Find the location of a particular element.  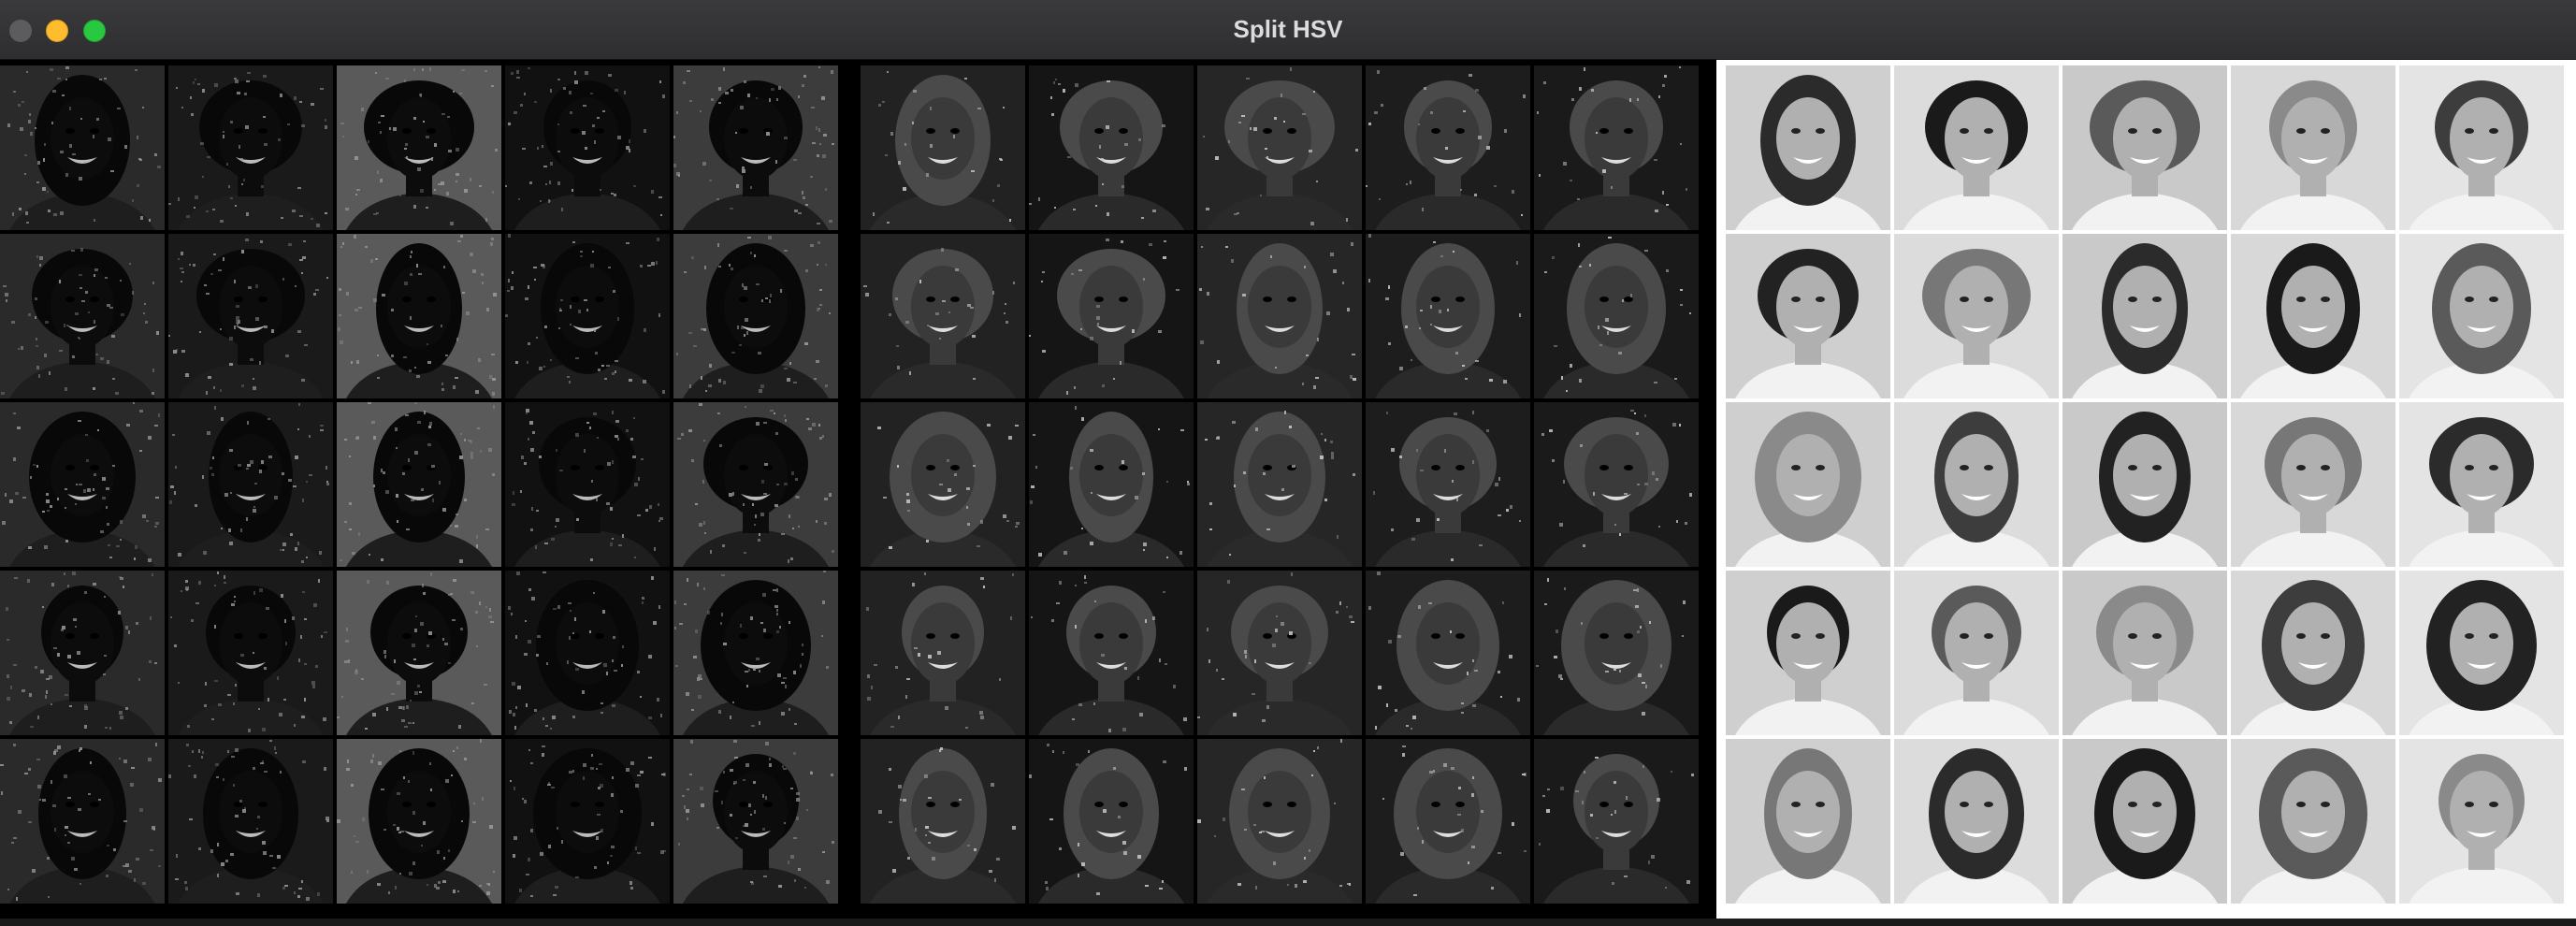

title-bar: Split HSV is located at coordinates (1288, 30).